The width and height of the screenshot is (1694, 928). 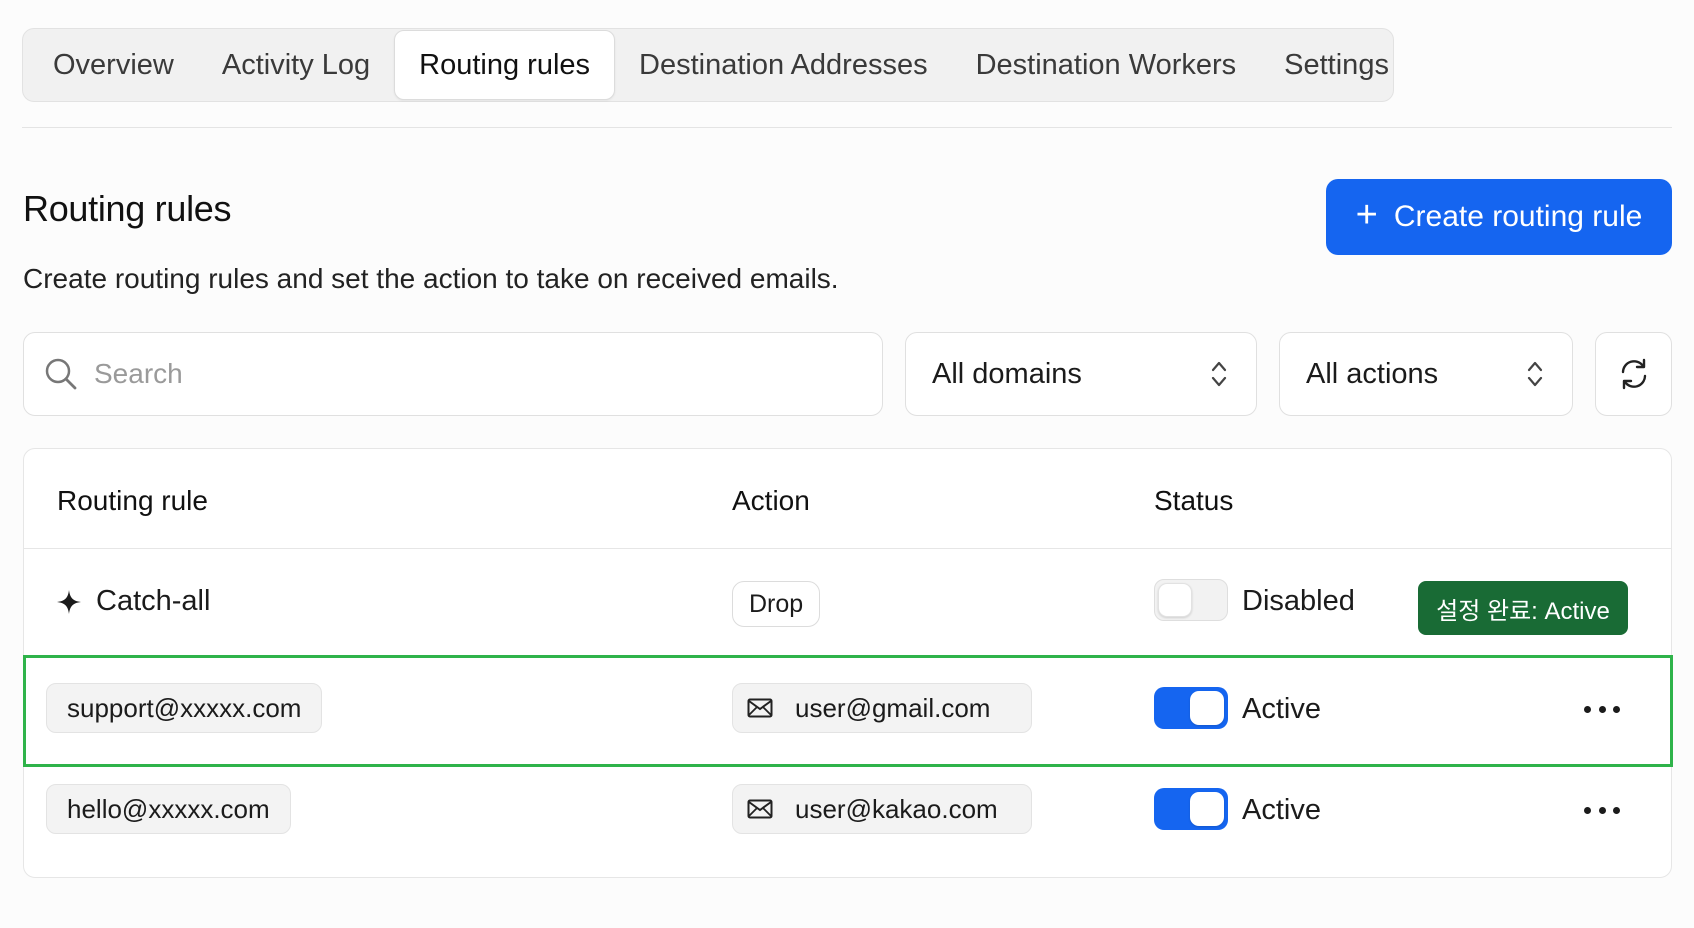 I want to click on search-box, so click(x=453, y=374).